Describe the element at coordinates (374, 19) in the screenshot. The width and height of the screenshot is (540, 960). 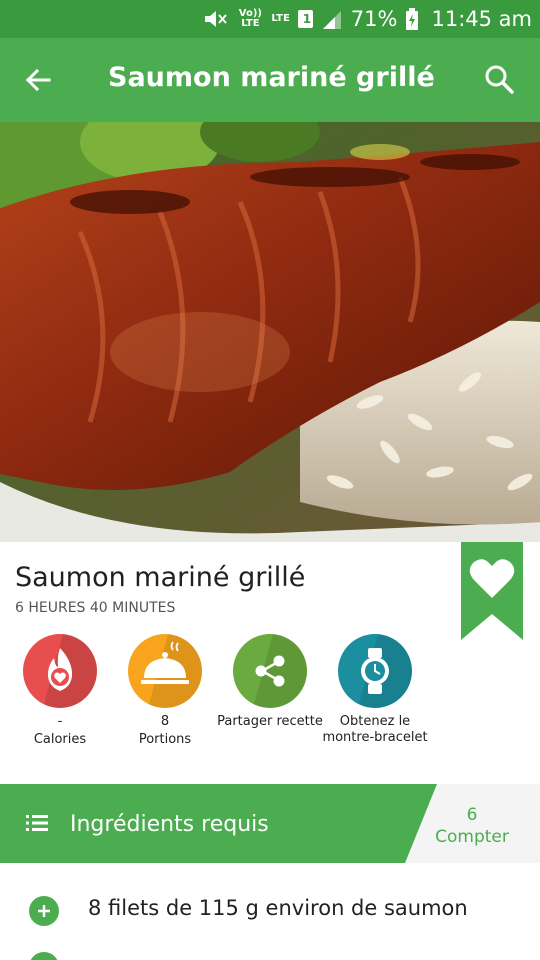
I see `battery-percent: 71%` at that location.